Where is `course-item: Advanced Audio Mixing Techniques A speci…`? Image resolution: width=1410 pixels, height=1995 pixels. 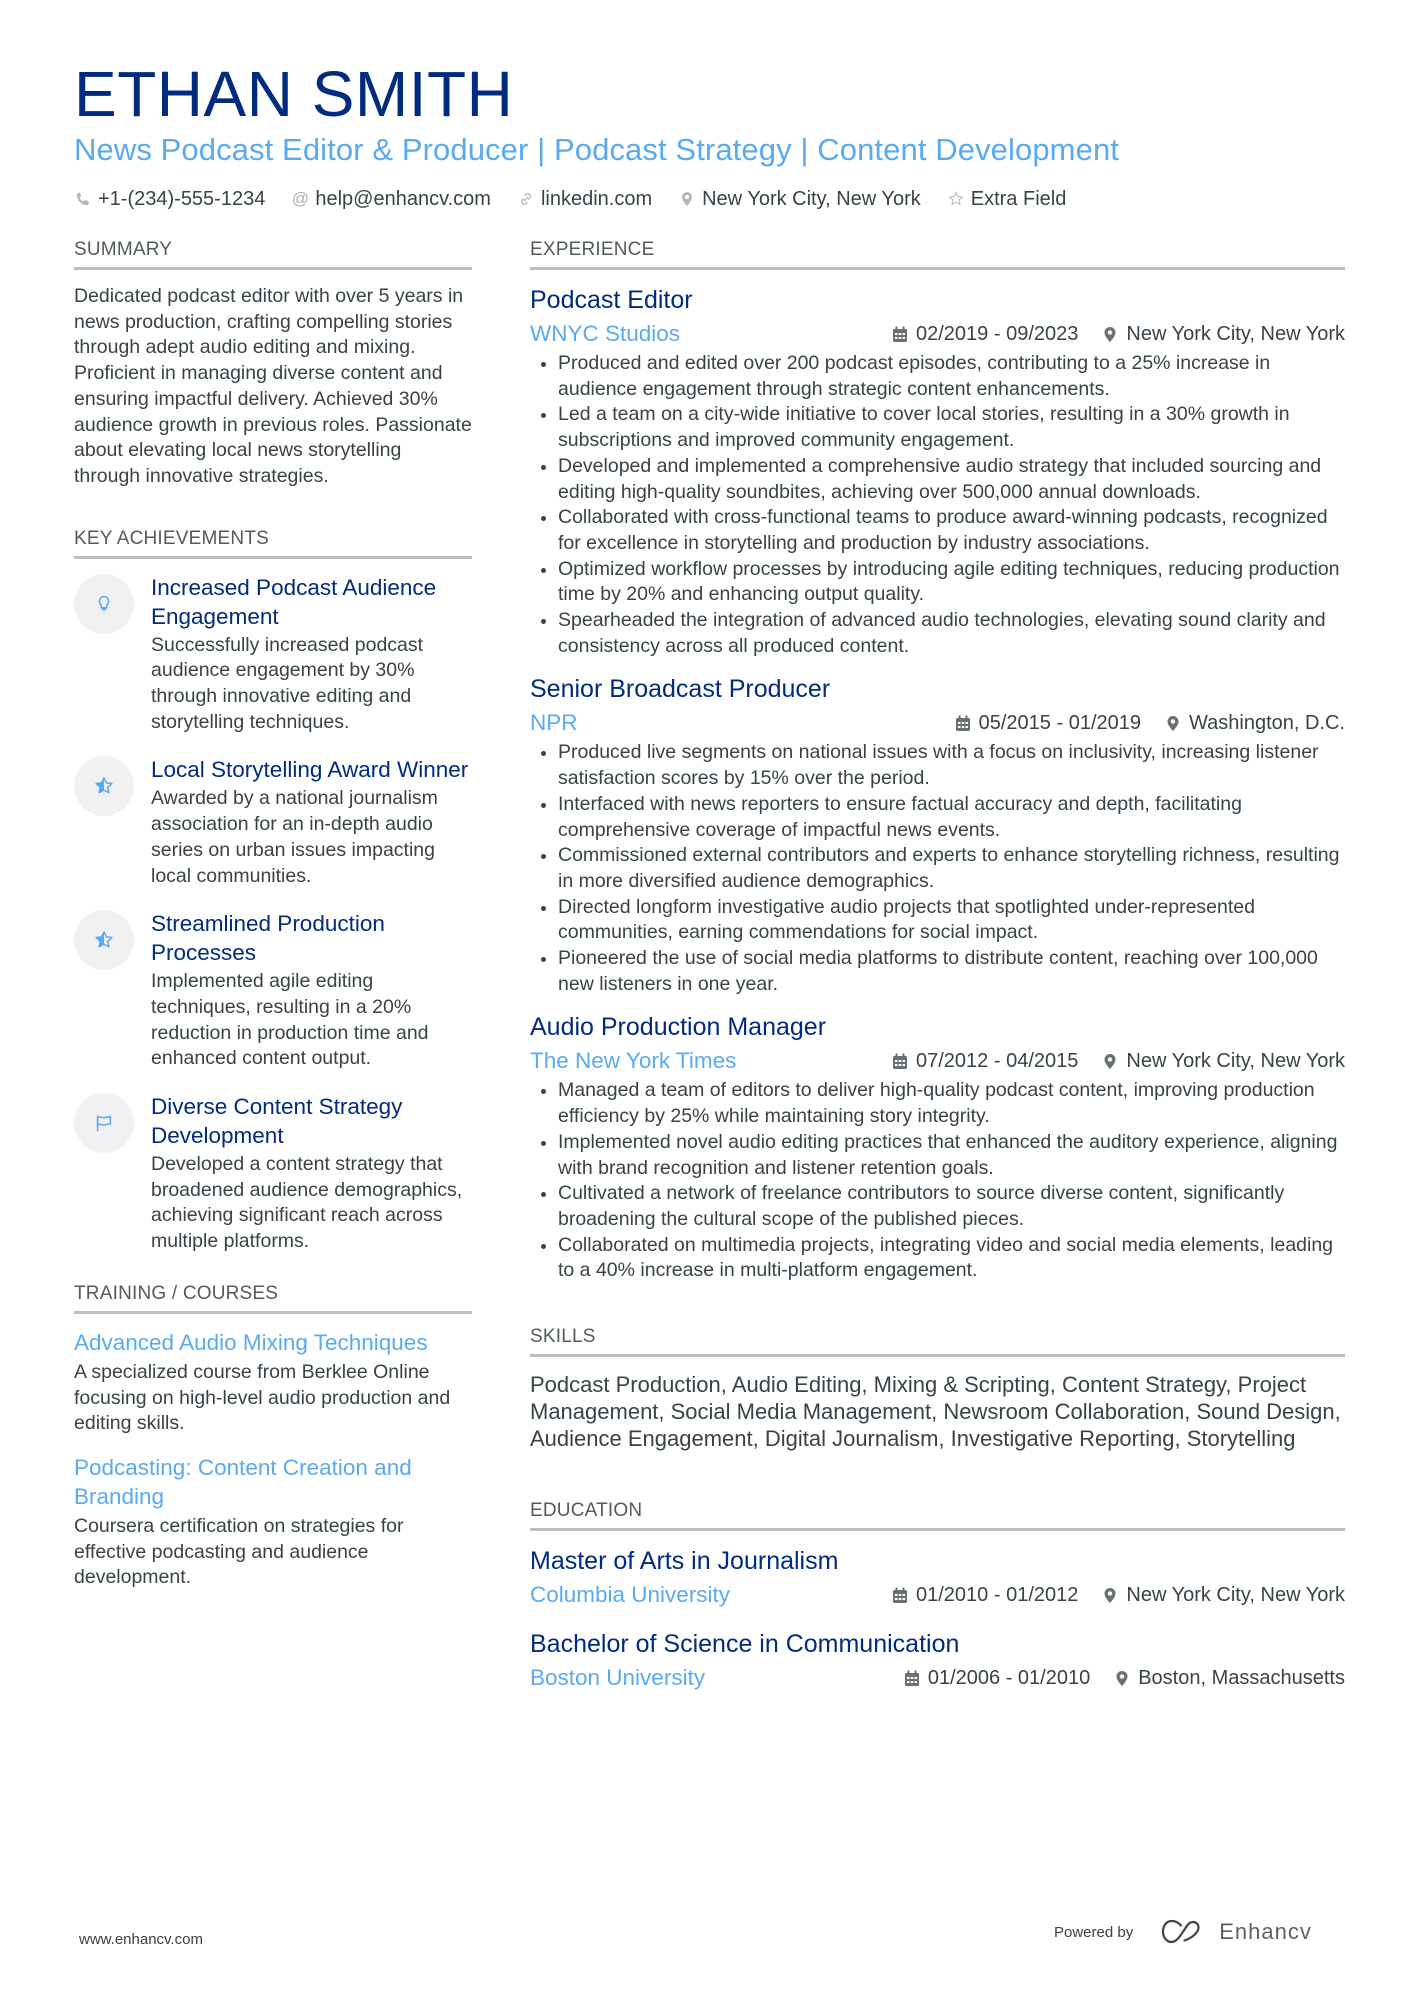
course-item: Advanced Audio Mixing Techniques A speci… is located at coordinates (273, 1382).